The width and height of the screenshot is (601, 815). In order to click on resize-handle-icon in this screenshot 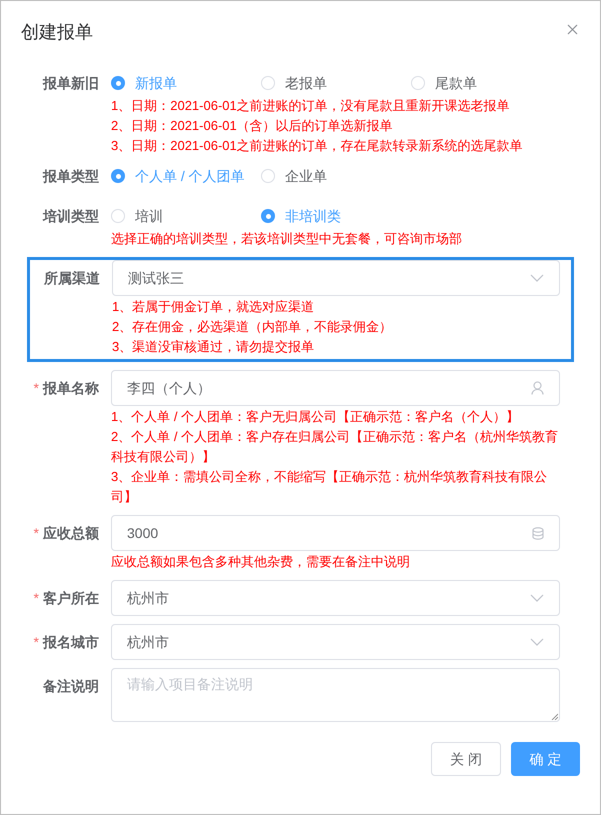, I will do `click(554, 716)`.